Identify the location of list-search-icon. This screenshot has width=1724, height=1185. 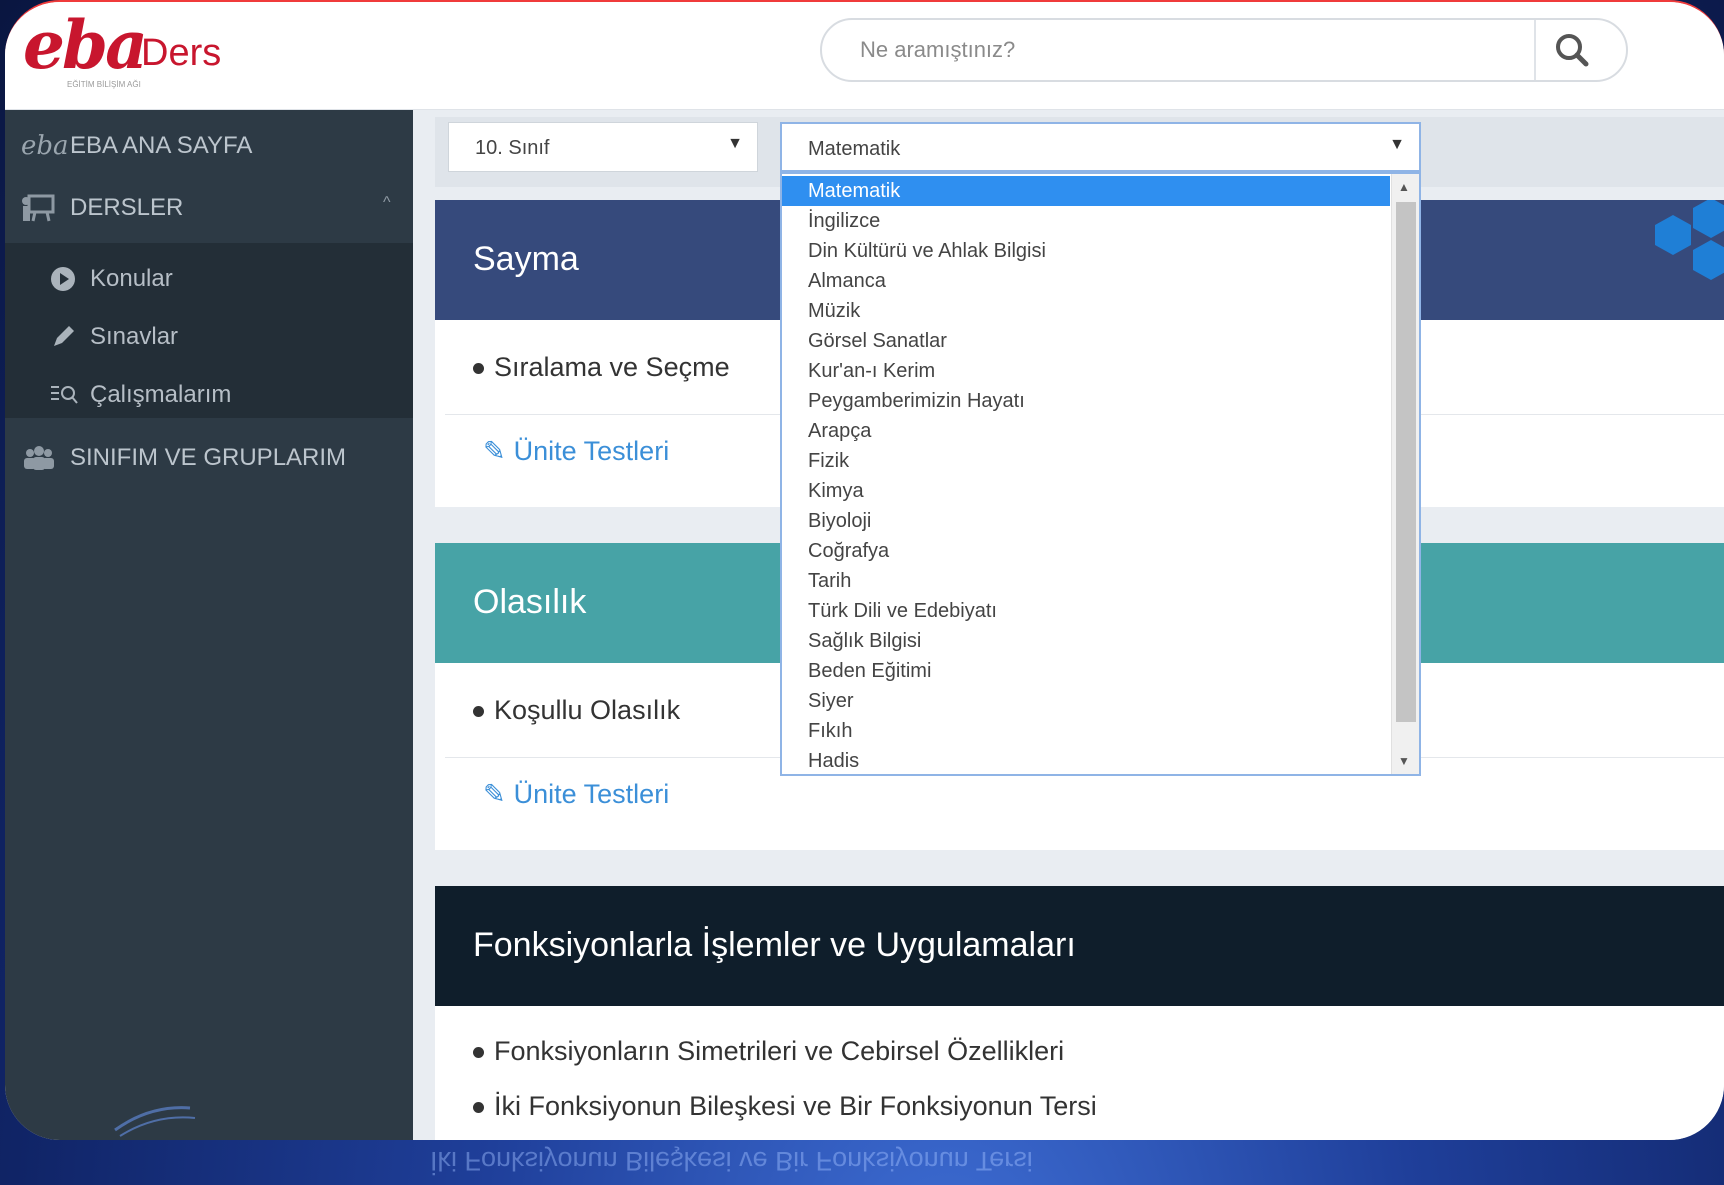
(64, 395).